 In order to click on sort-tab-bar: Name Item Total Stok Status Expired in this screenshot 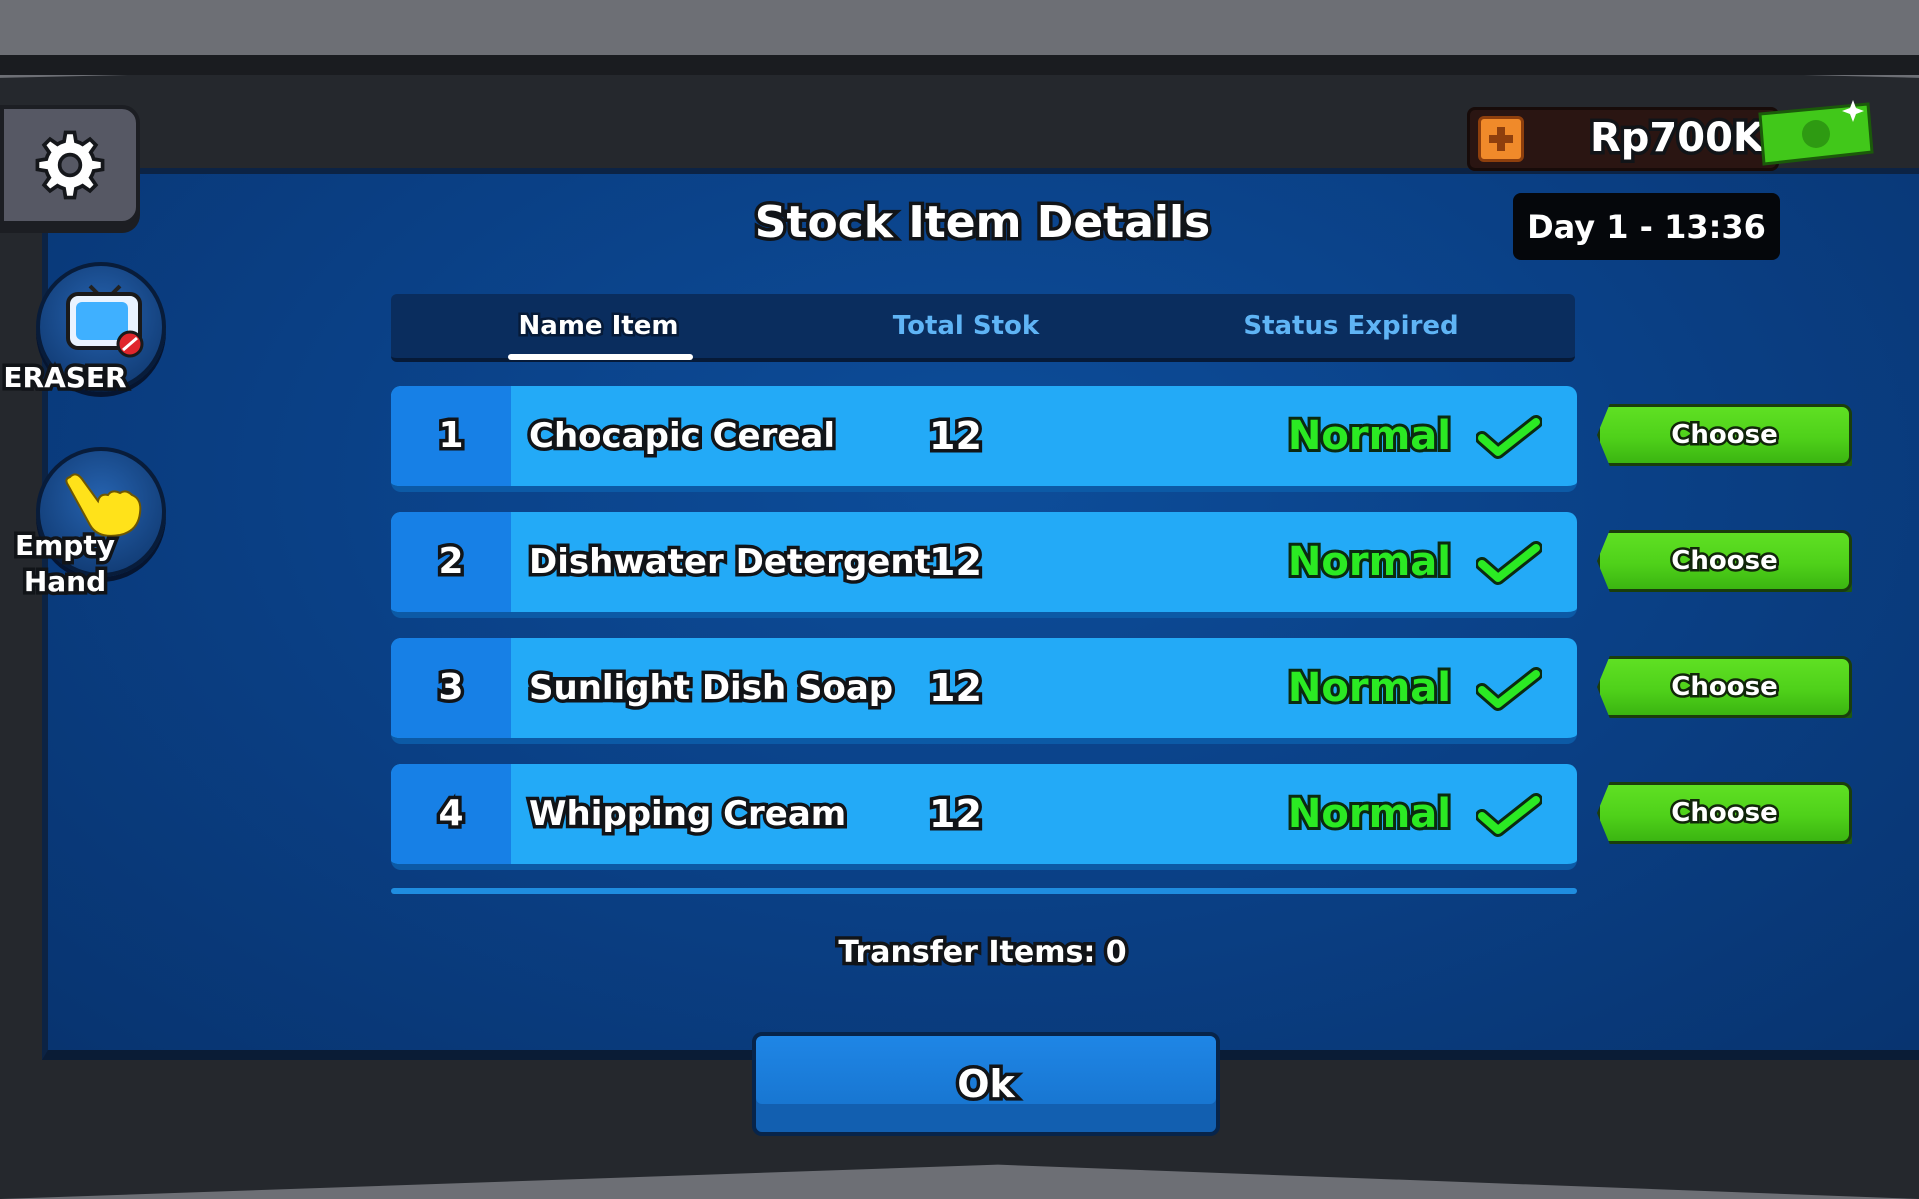, I will do `click(983, 328)`.